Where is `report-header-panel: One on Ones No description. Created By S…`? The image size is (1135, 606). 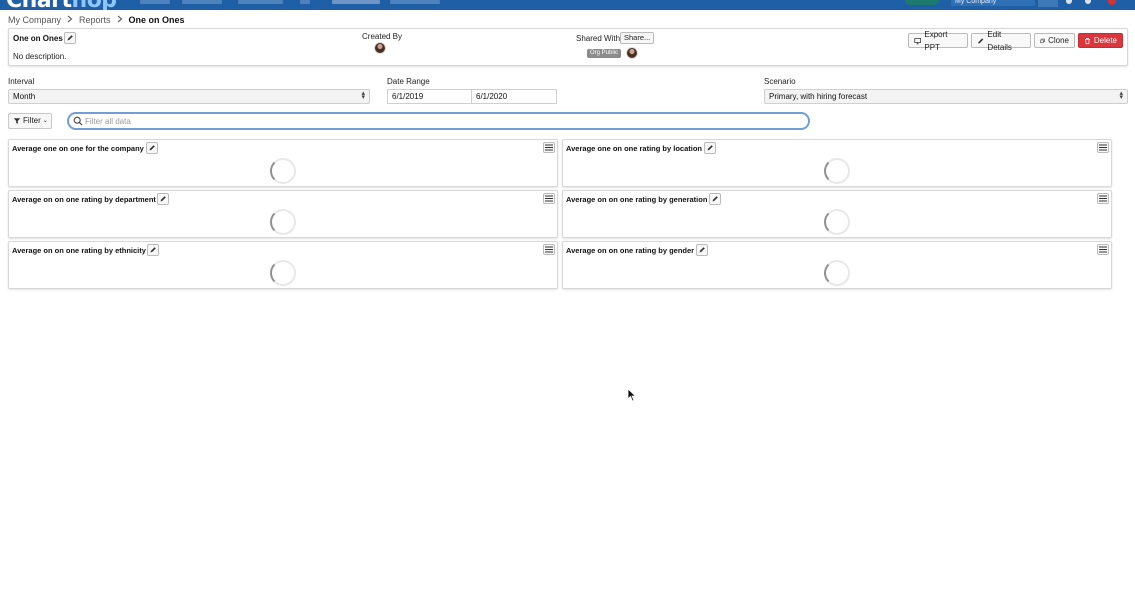
report-header-panel: One on Ones No description. Created By S… is located at coordinates (568, 47).